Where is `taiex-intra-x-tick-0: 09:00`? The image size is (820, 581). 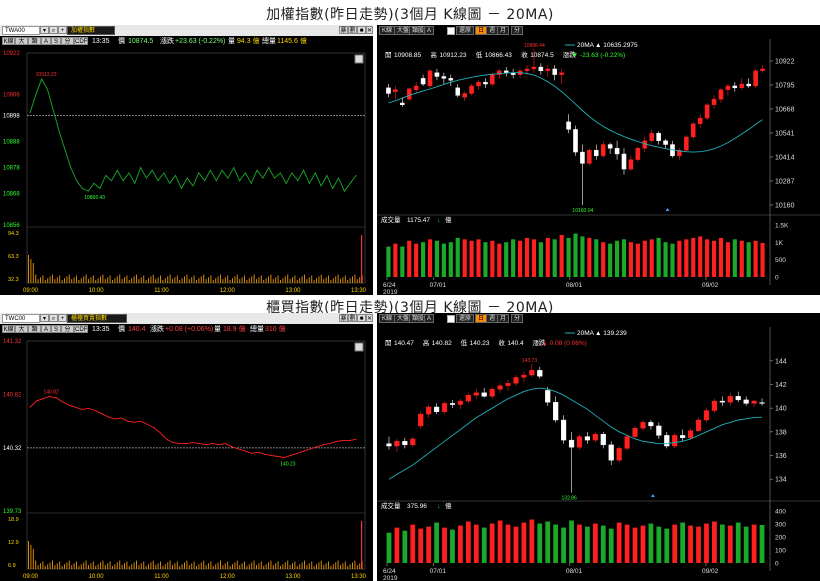
taiex-intra-x-tick-0: 09:00 is located at coordinates (31, 291).